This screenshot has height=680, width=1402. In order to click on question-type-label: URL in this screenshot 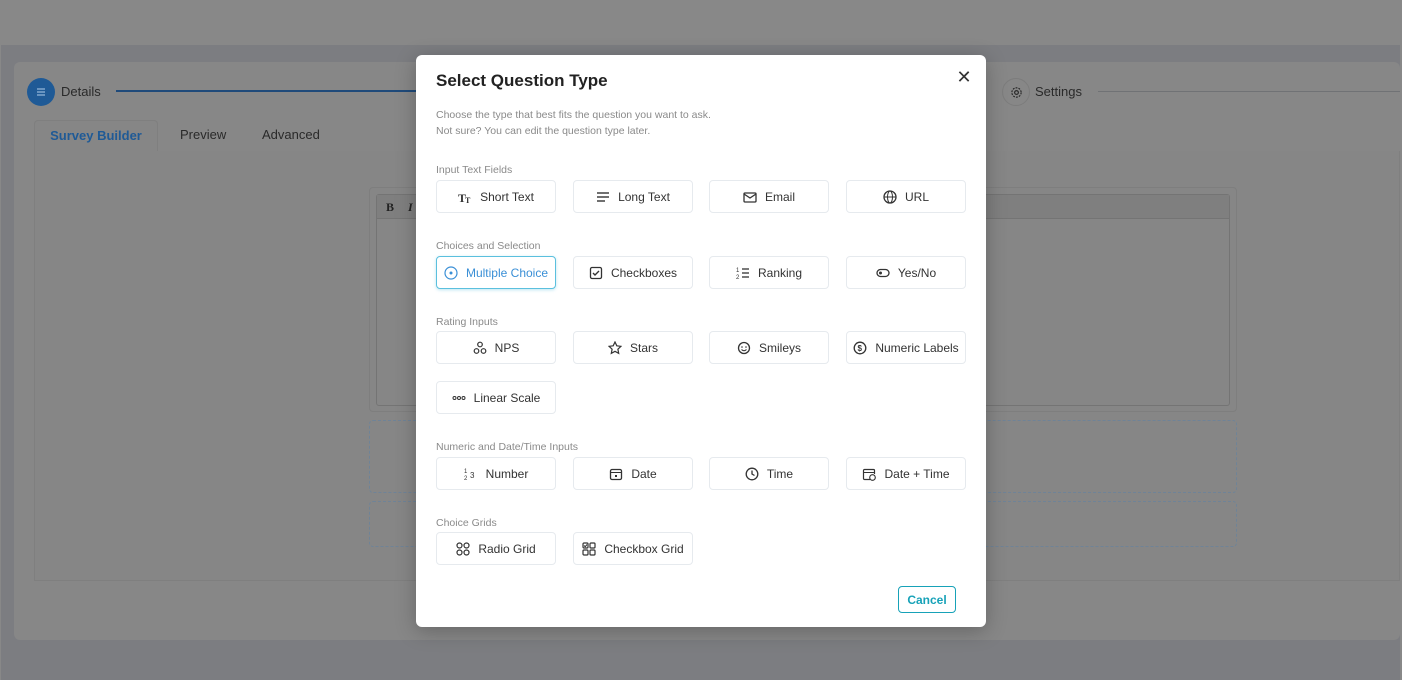, I will do `click(916, 196)`.